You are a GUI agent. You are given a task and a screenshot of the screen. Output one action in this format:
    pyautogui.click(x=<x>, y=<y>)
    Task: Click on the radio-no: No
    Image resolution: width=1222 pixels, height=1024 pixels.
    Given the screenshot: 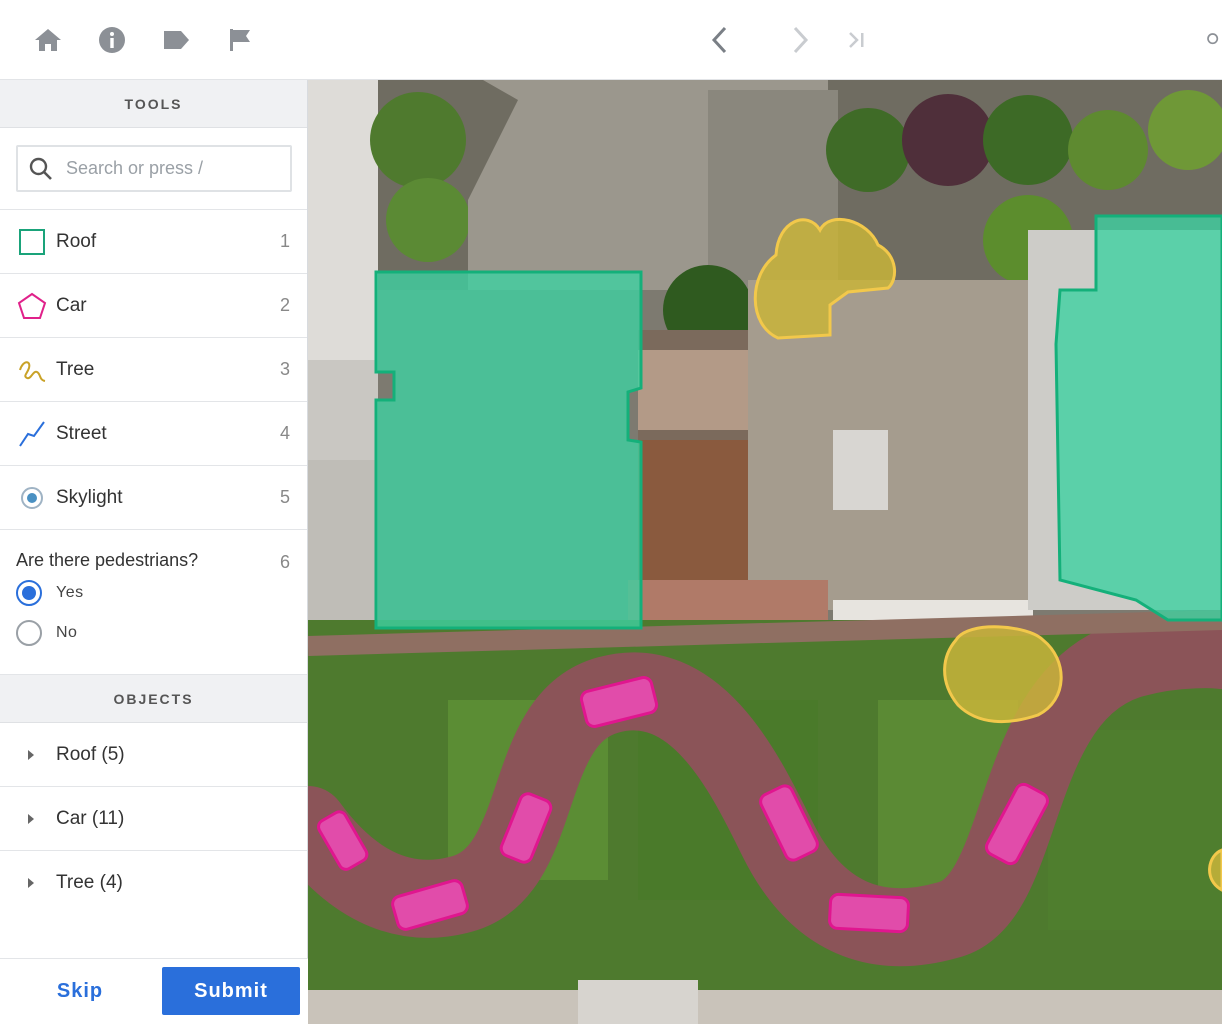 What is the action you would take?
    pyautogui.click(x=153, y=633)
    